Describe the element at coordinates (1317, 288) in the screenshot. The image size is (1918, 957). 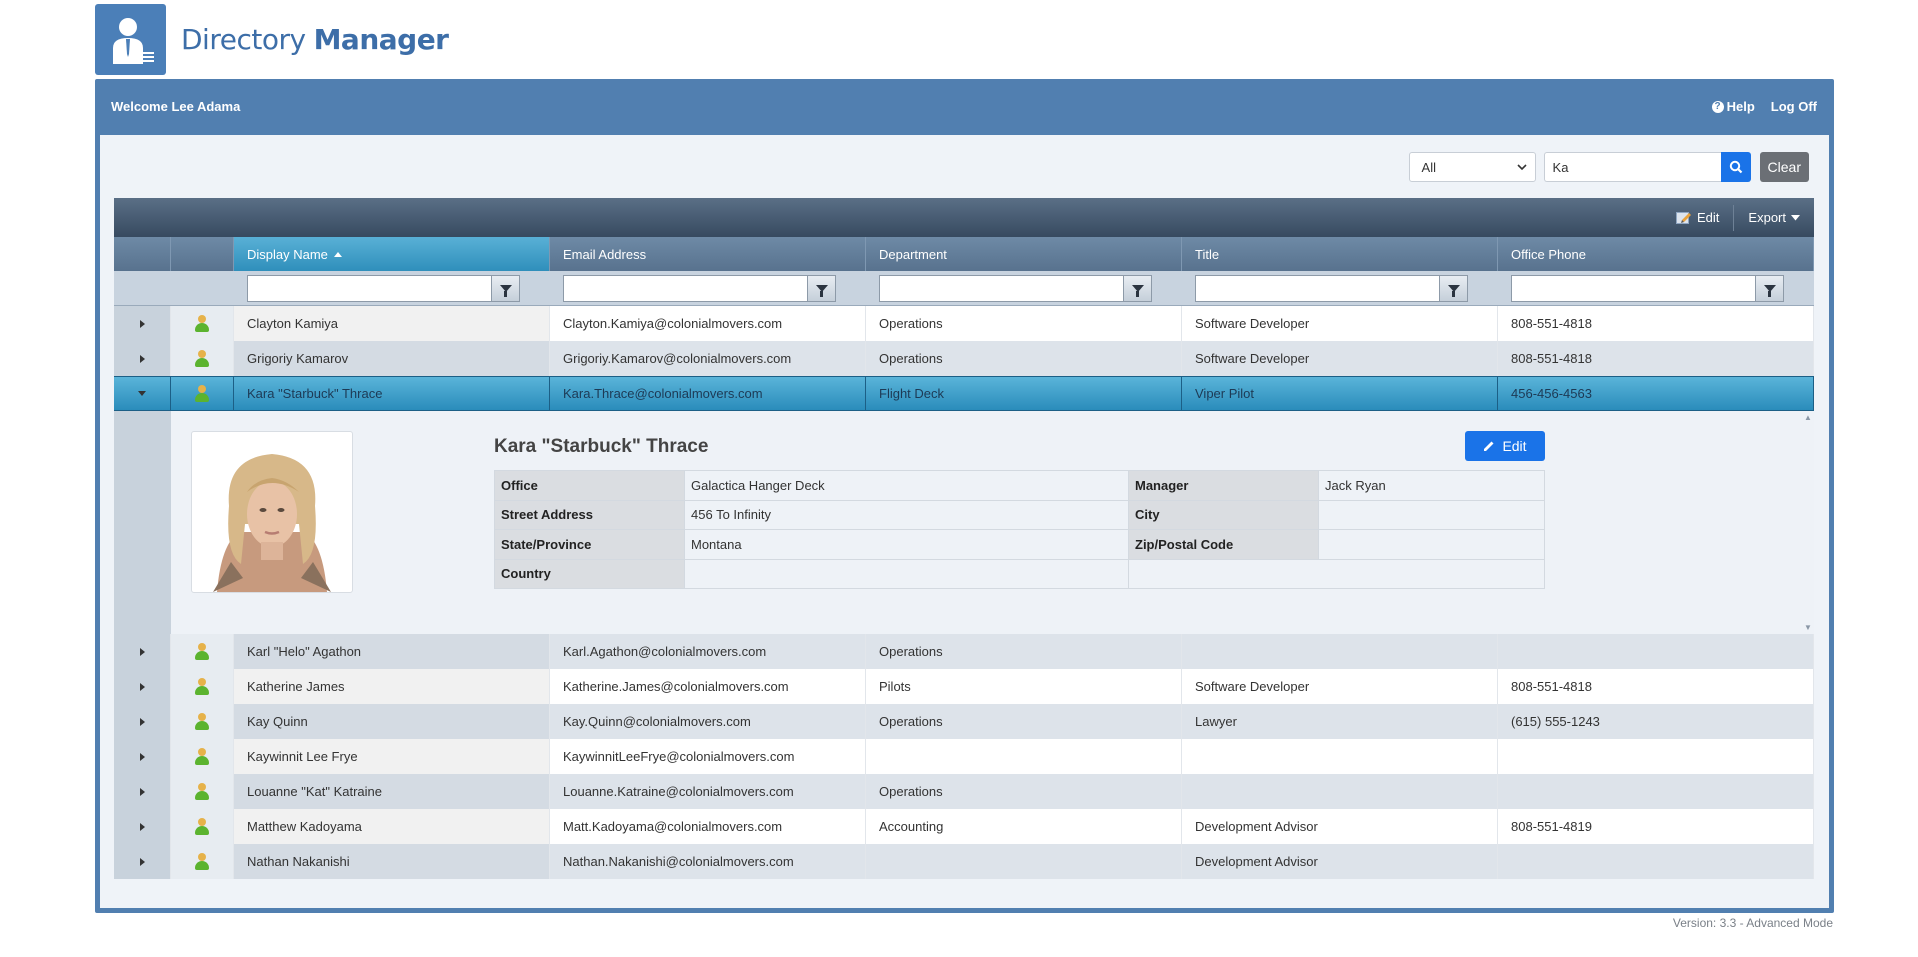
I see `filter-input-title` at that location.